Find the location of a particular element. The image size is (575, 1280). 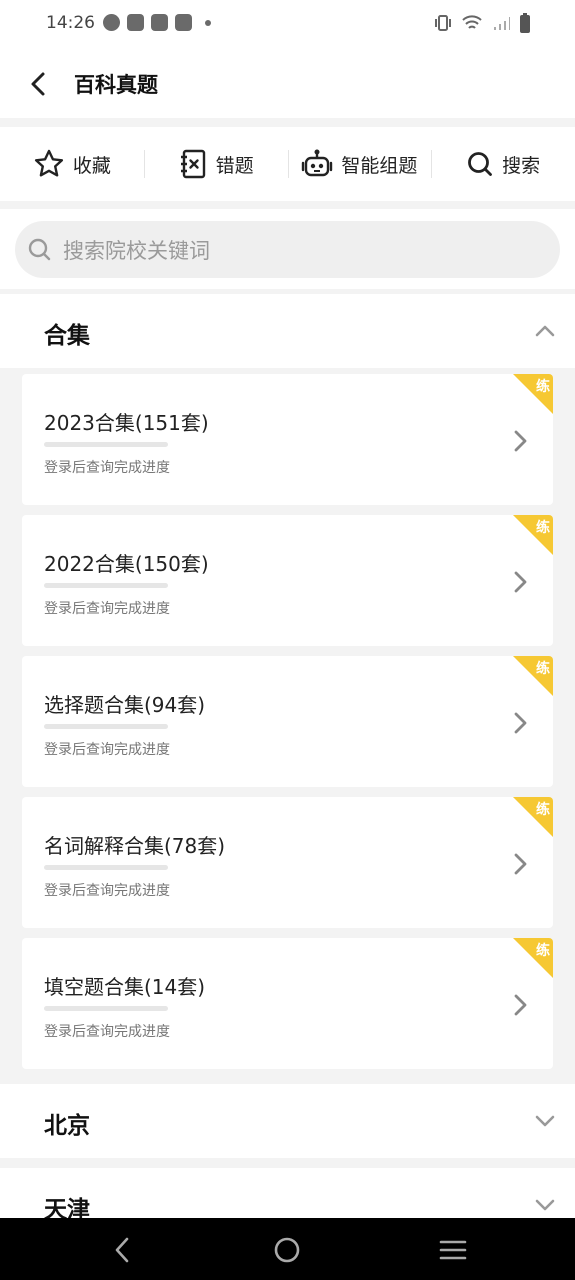

wifi-icon is located at coordinates (472, 22).